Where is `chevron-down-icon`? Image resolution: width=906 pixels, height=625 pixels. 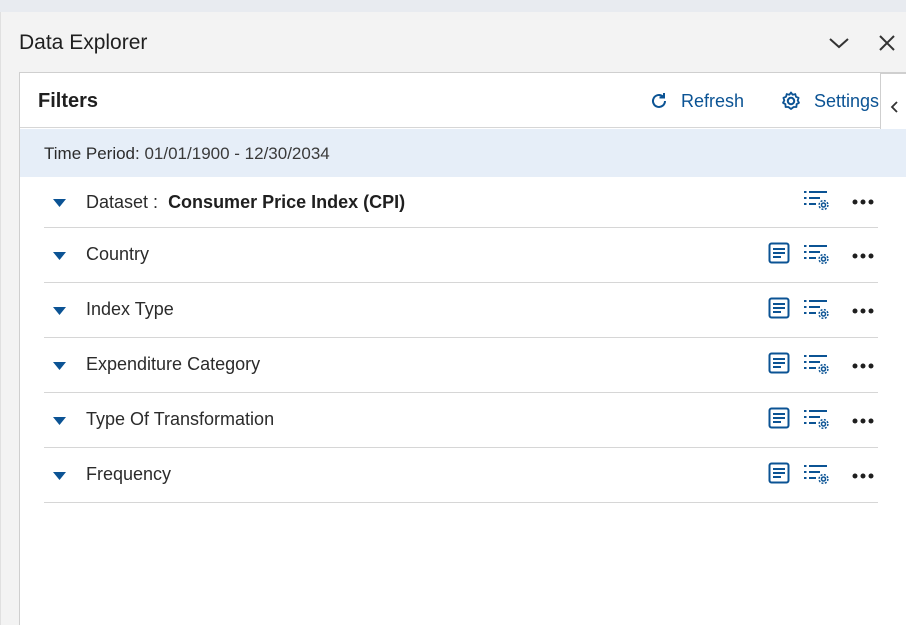 chevron-down-icon is located at coordinates (839, 43).